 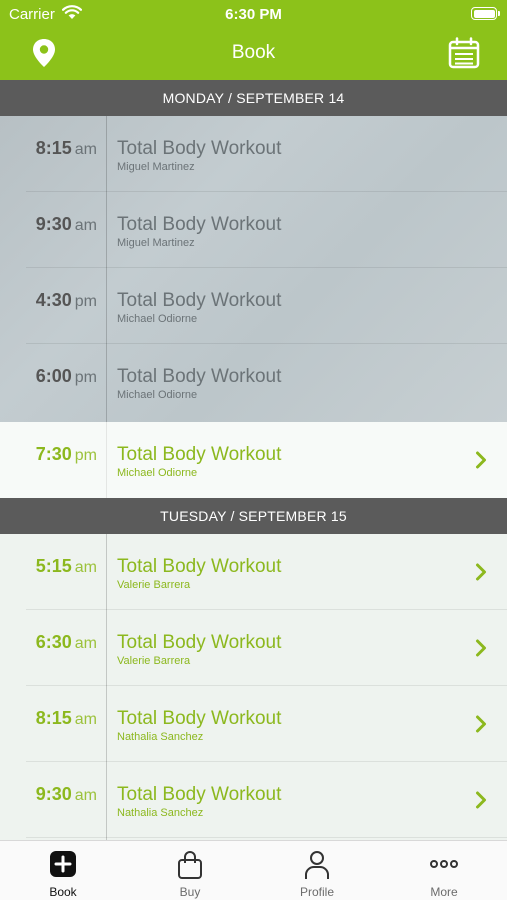 I want to click on tab-bar: Book Buy Profile More, so click(x=253, y=870).